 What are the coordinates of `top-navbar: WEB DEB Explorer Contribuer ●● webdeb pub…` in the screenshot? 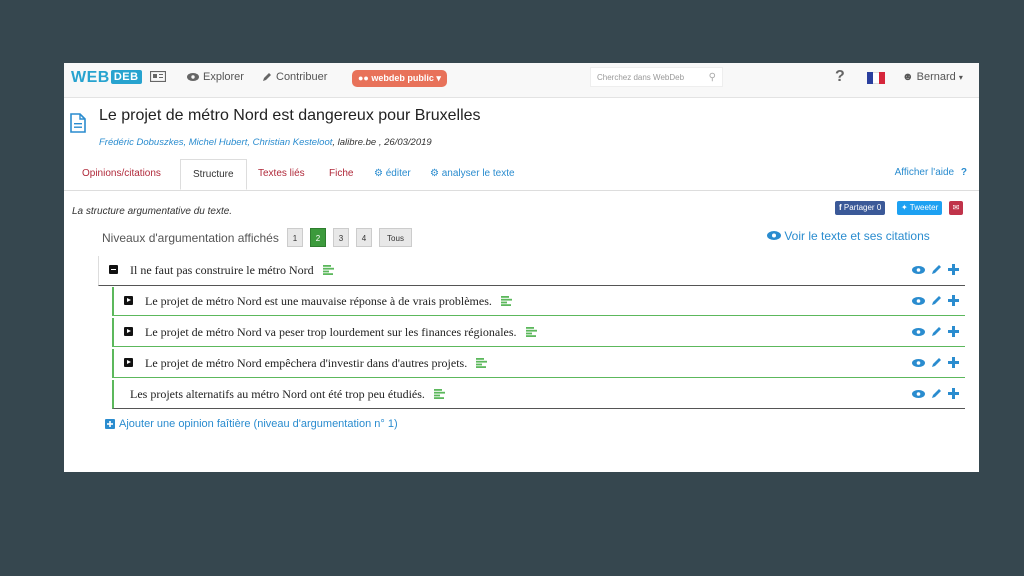 It's located at (521, 80).